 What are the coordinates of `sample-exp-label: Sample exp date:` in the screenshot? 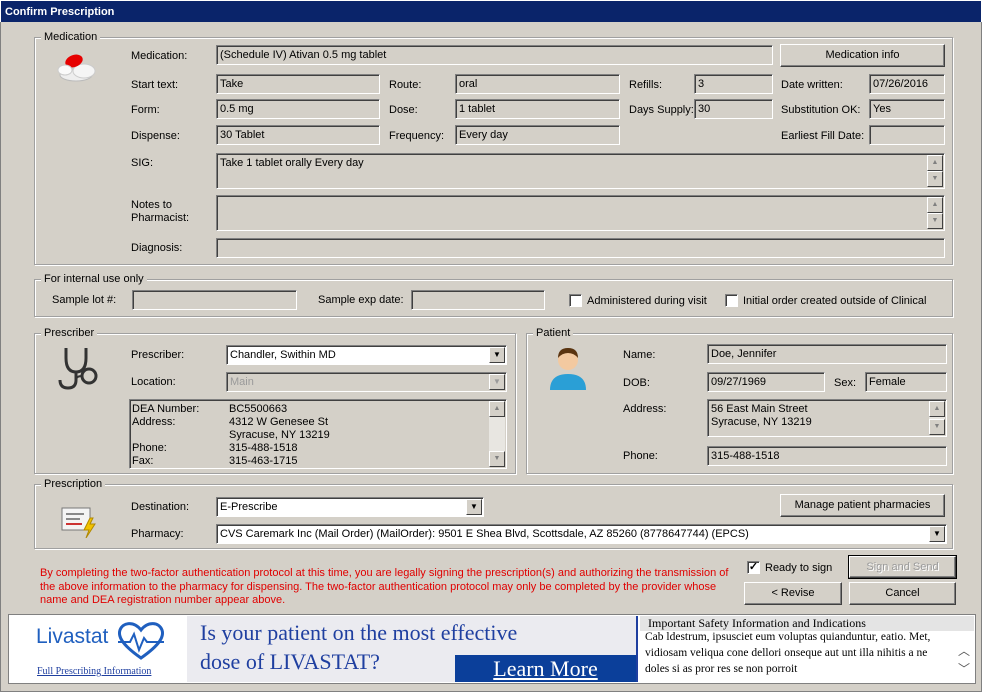 It's located at (361, 300).